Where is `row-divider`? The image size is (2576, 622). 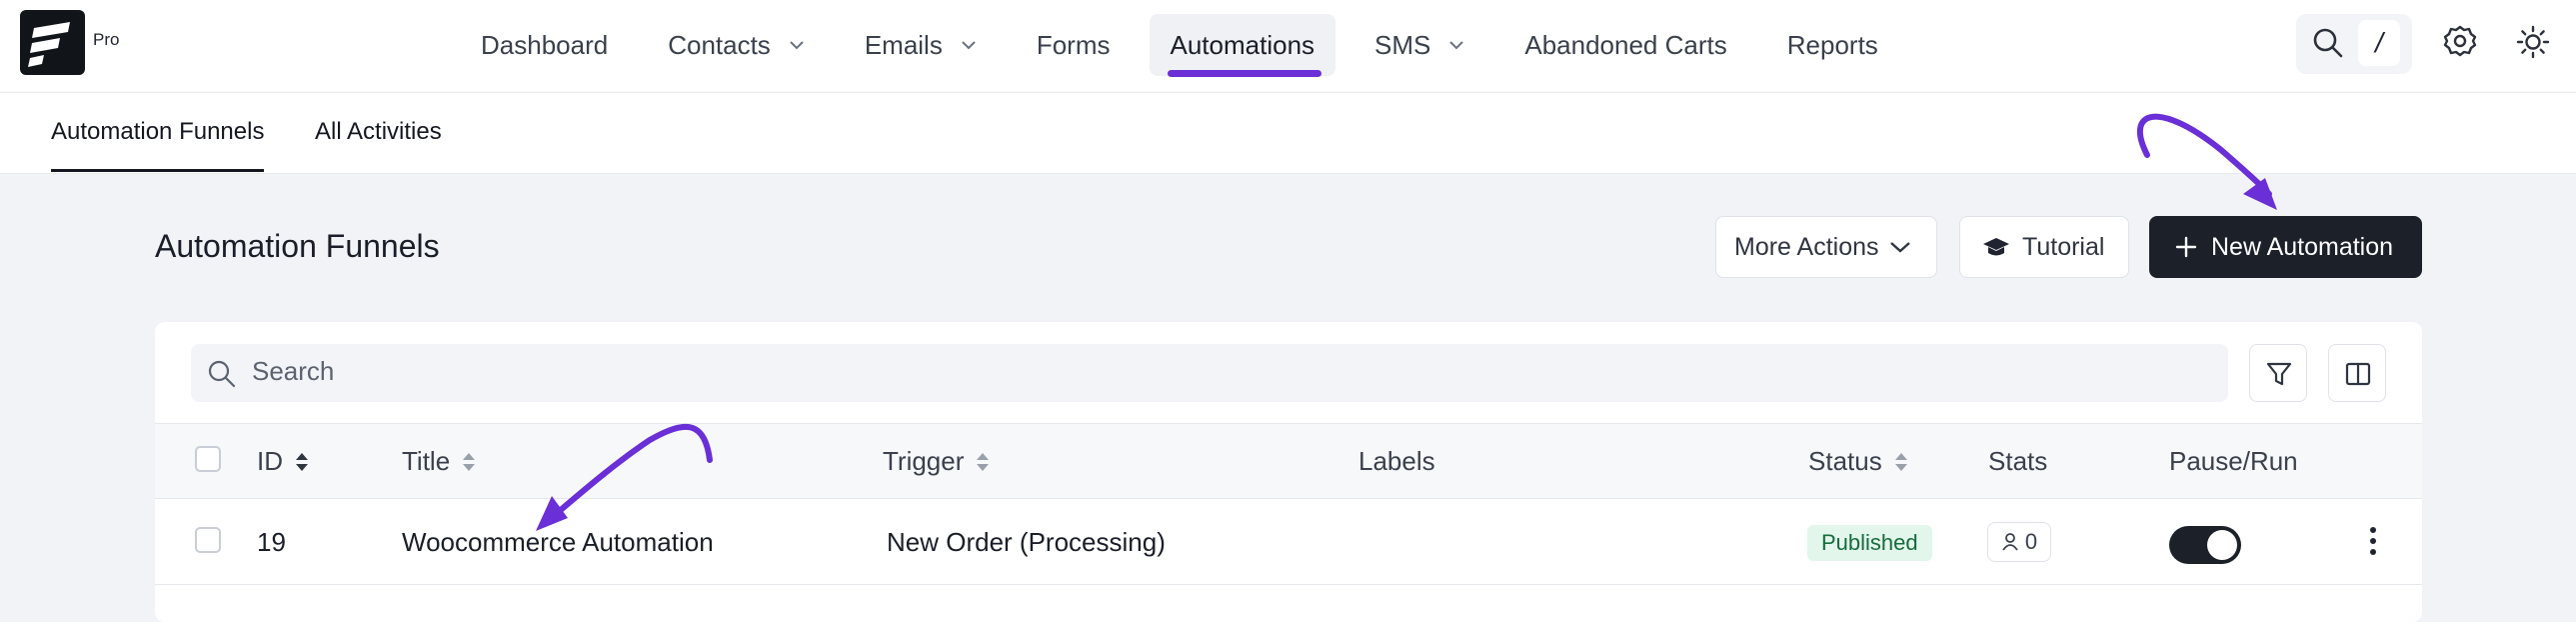
row-divider is located at coordinates (1289, 584).